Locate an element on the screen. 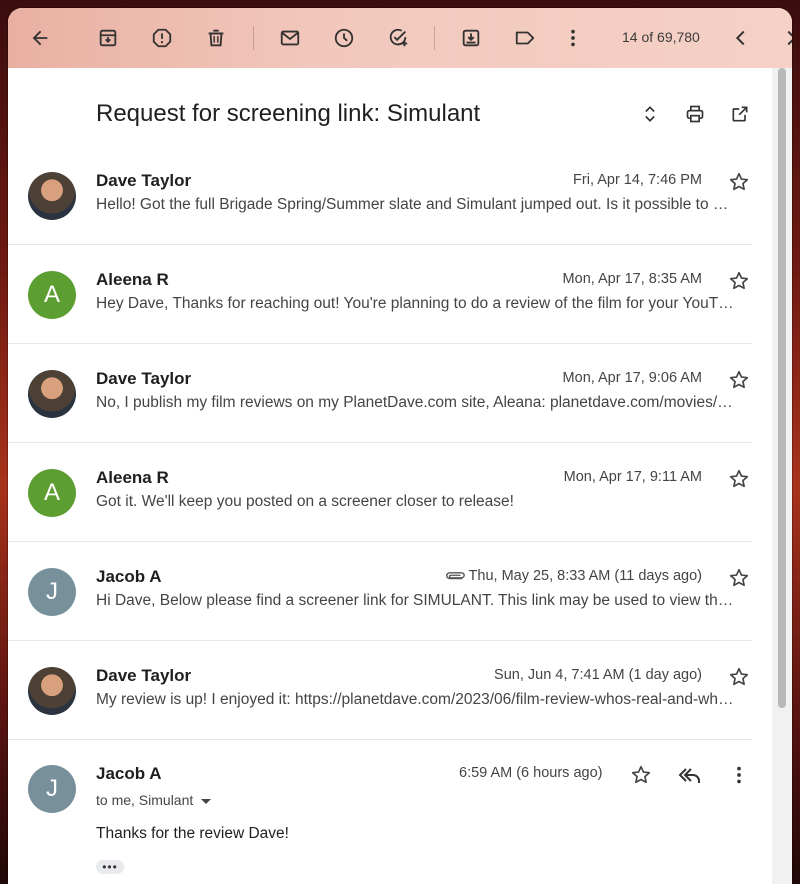  reply-all-icon is located at coordinates (690, 775).